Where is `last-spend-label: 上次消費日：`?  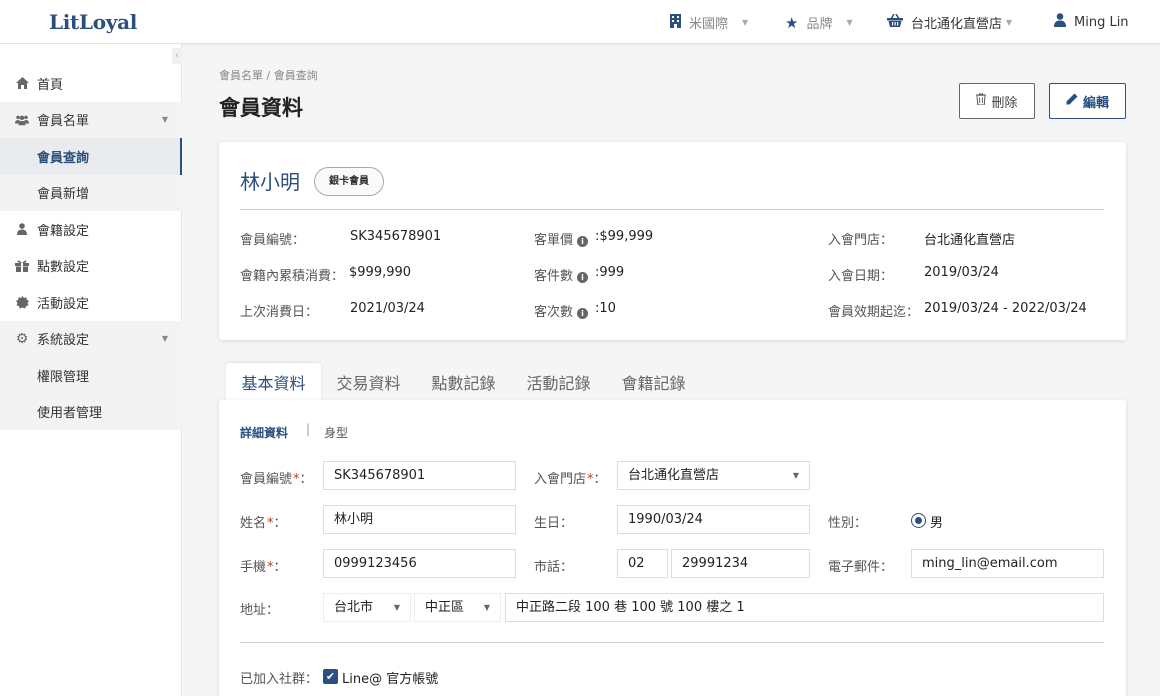
last-spend-label: 上次消費日： is located at coordinates (279, 312).